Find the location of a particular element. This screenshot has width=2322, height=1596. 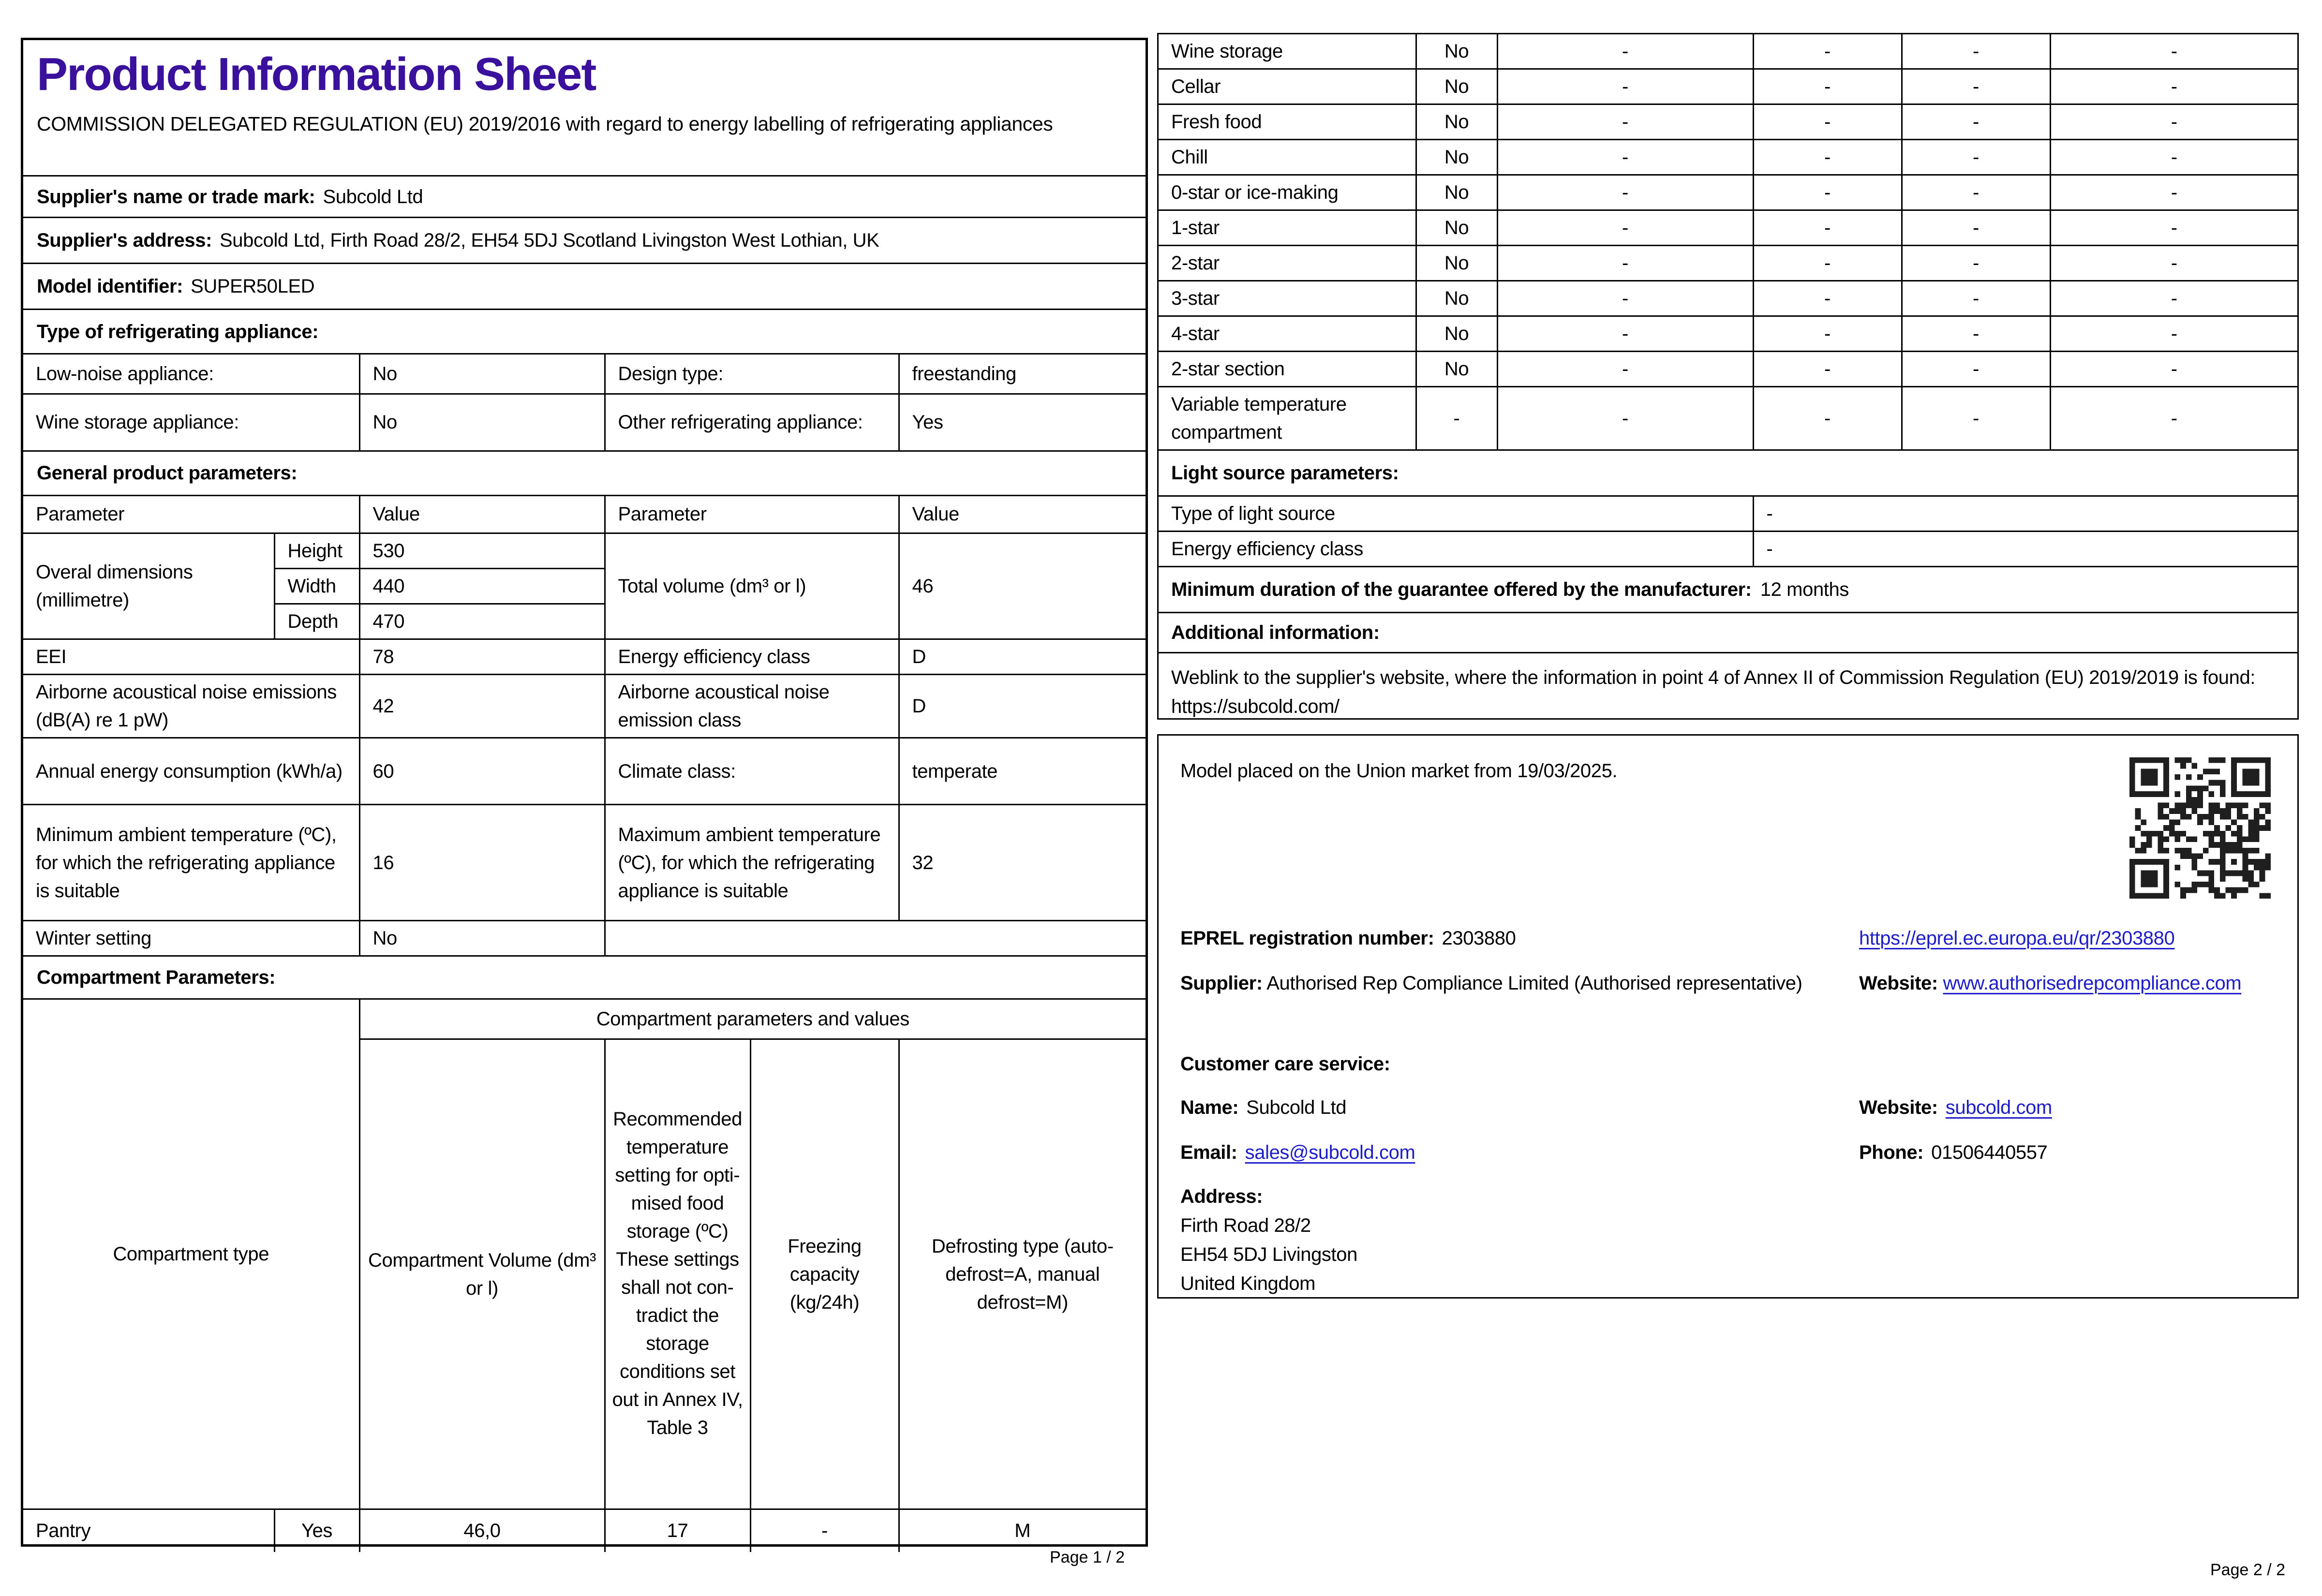

cell-value: 42 is located at coordinates (482, 706).